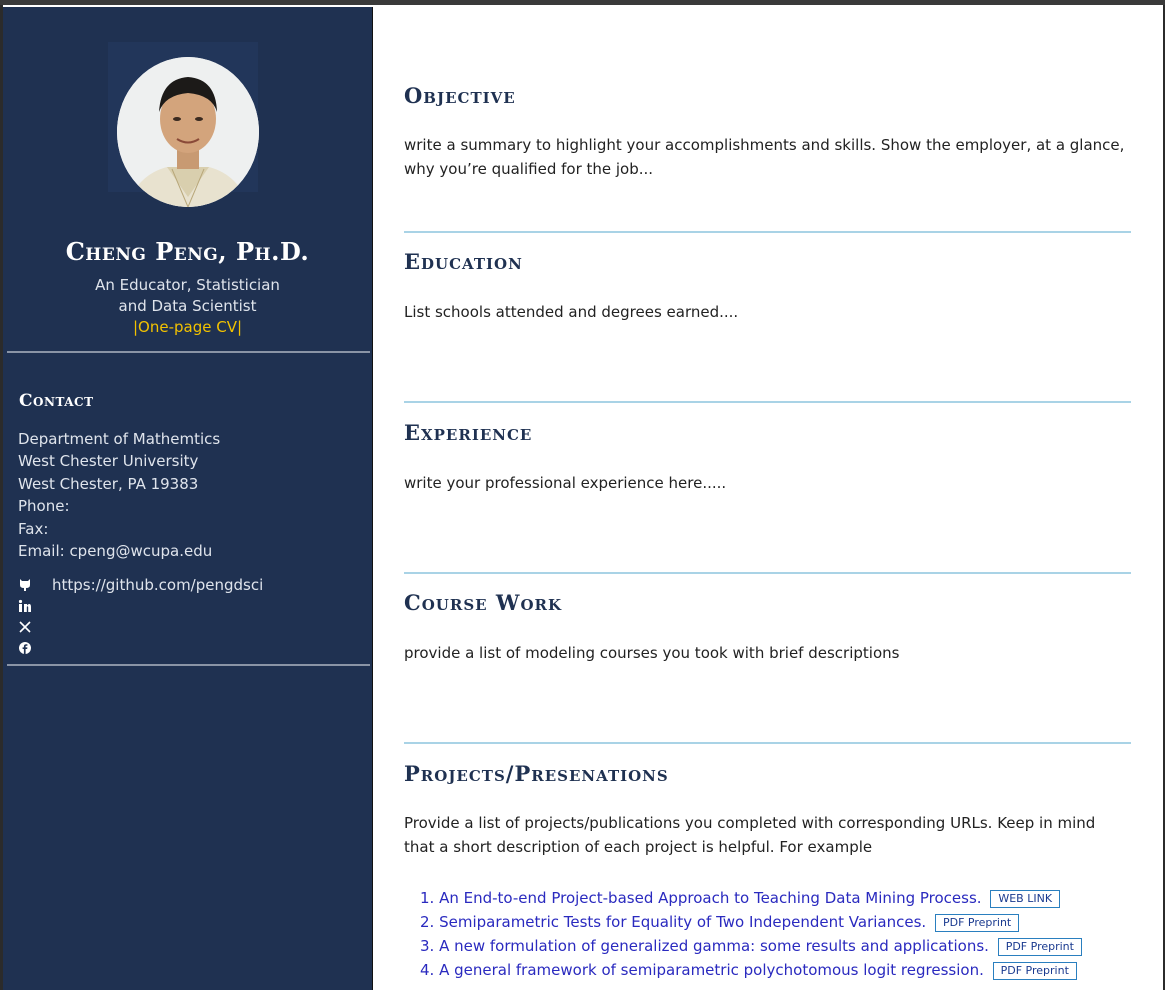 The height and width of the screenshot is (990, 1165). Describe the element at coordinates (157, 585) in the screenshot. I see `github-url: https://github.com/pengdsci` at that location.